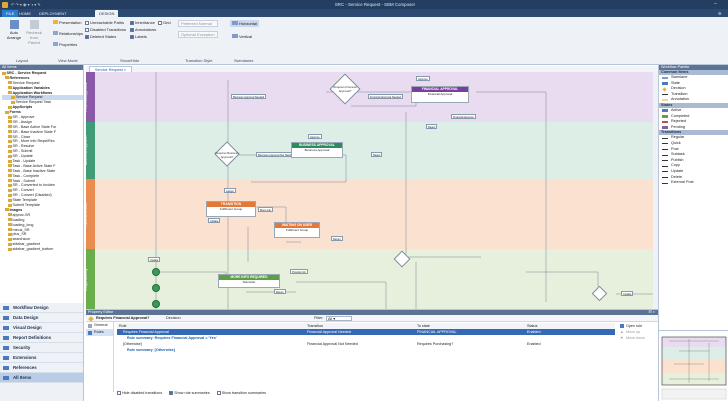 This screenshot has width=728, height=403. Describe the element at coordinates (665, 143) in the screenshot. I see `quick-transition-icon` at that location.